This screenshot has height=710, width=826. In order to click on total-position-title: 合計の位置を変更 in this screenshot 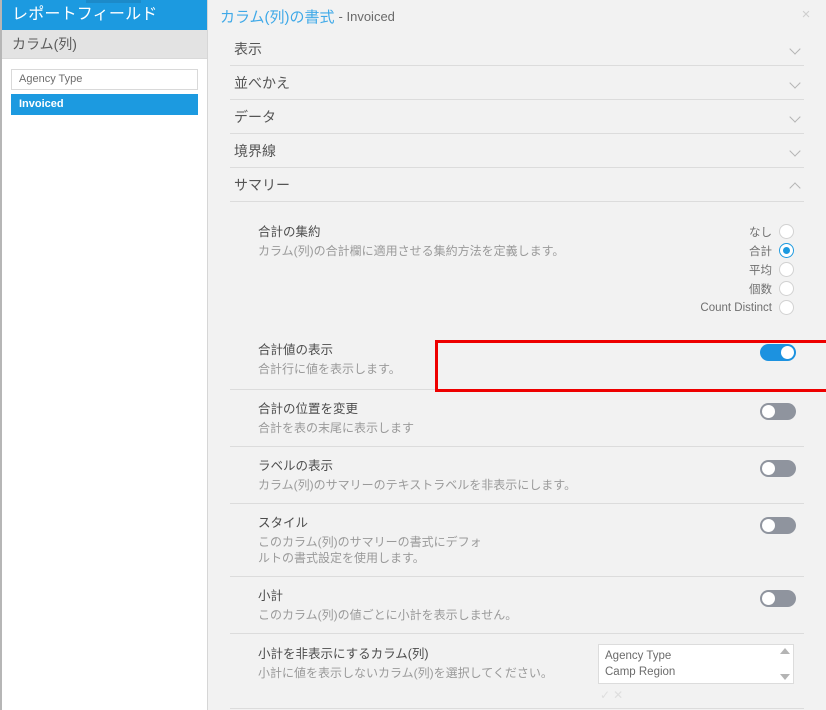, I will do `click(308, 409)`.